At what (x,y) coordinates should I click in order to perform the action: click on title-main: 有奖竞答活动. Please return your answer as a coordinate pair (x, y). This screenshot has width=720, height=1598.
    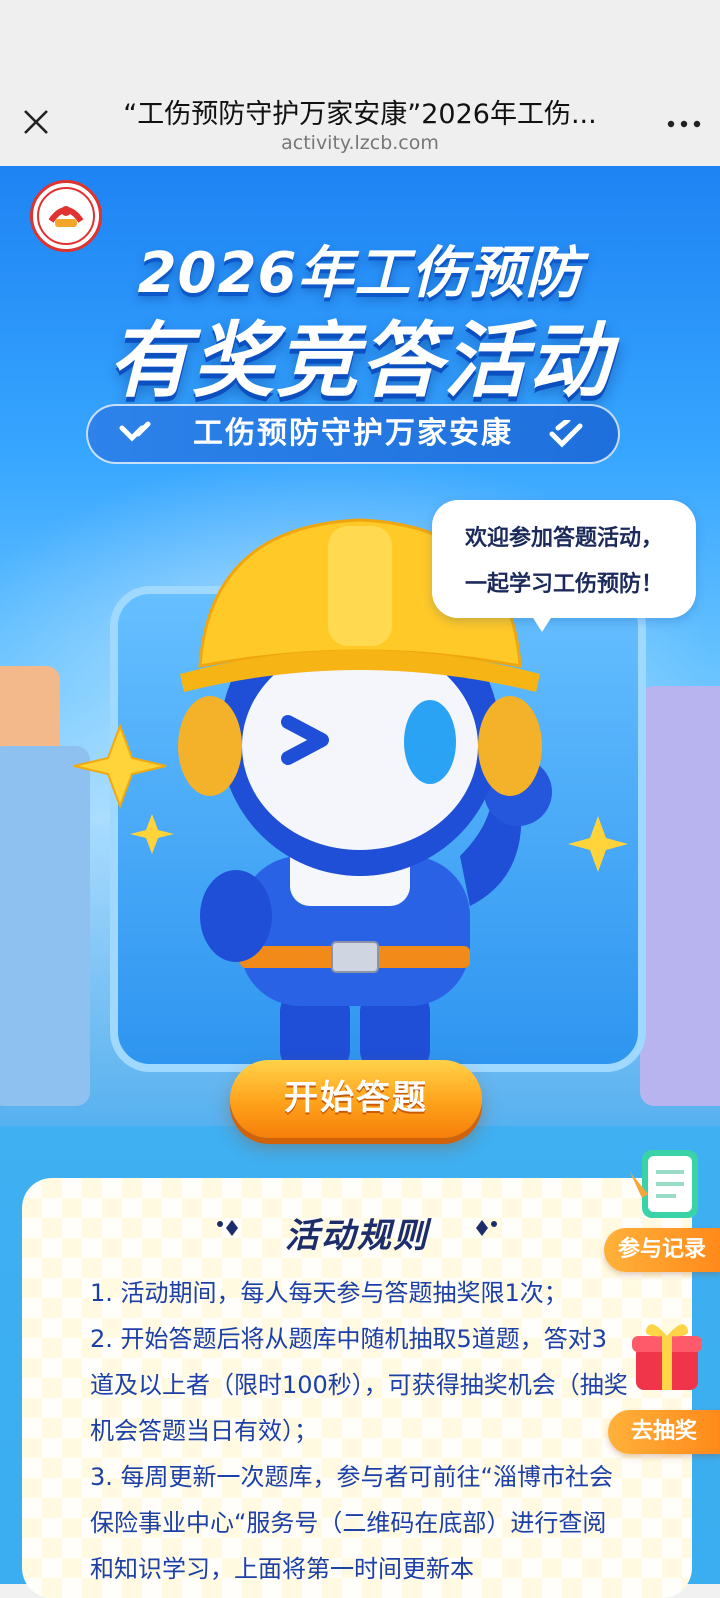
    Looking at the image, I should click on (360, 361).